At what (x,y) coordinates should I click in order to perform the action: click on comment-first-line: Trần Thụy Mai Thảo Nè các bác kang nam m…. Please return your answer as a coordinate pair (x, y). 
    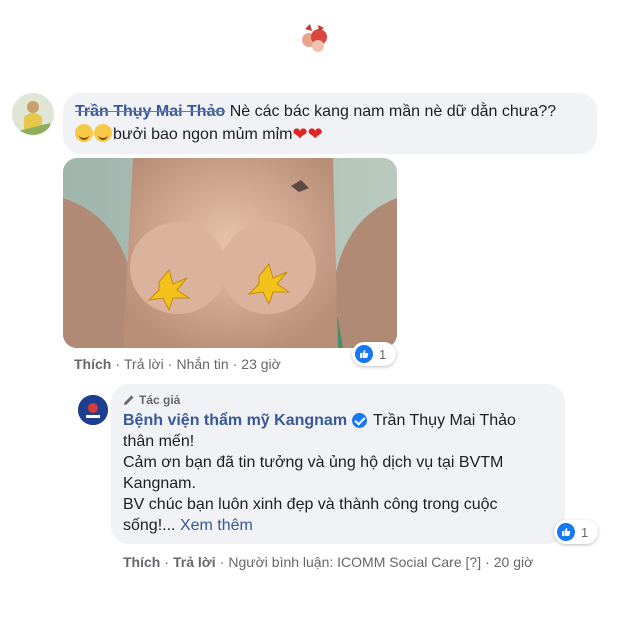
    Looking at the image, I should click on (330, 112).